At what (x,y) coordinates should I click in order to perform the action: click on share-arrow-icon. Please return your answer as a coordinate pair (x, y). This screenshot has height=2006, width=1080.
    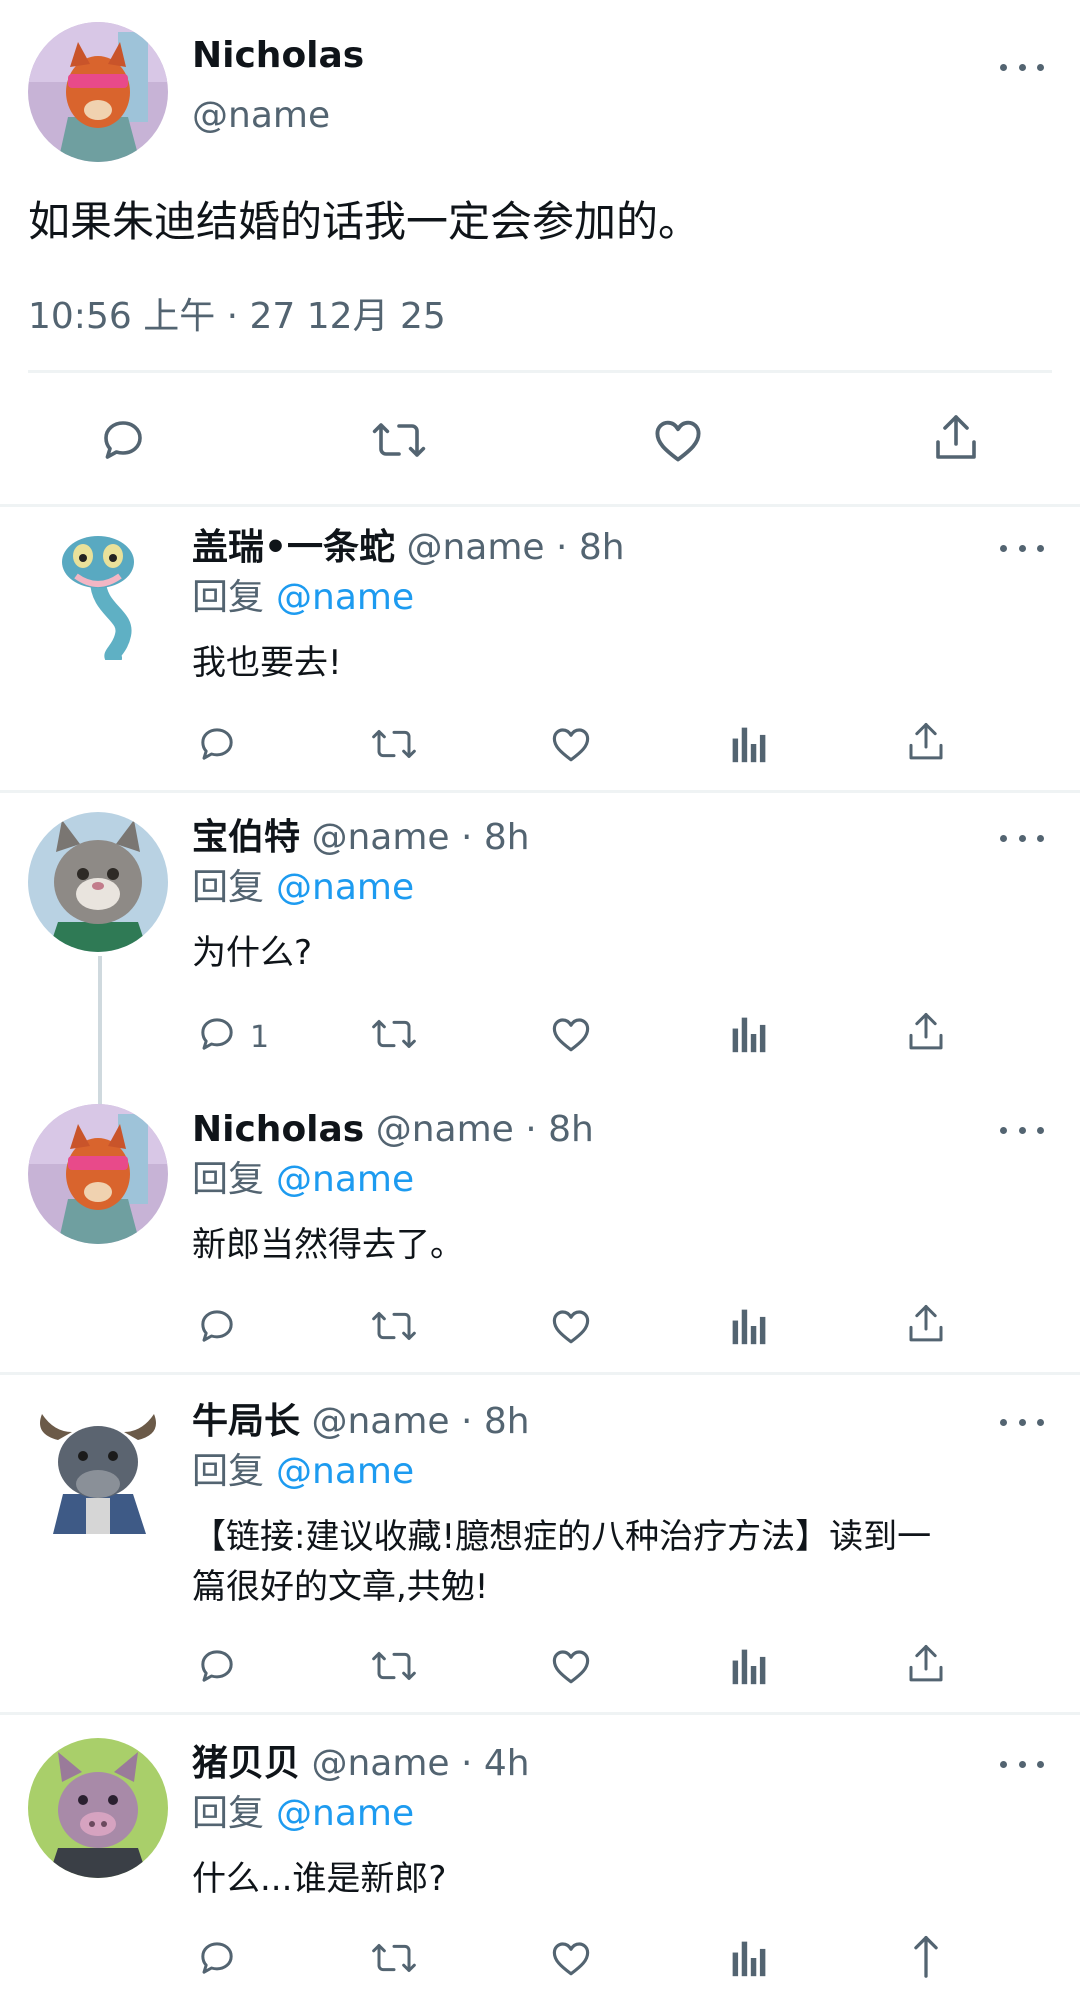
    Looking at the image, I should click on (926, 1956).